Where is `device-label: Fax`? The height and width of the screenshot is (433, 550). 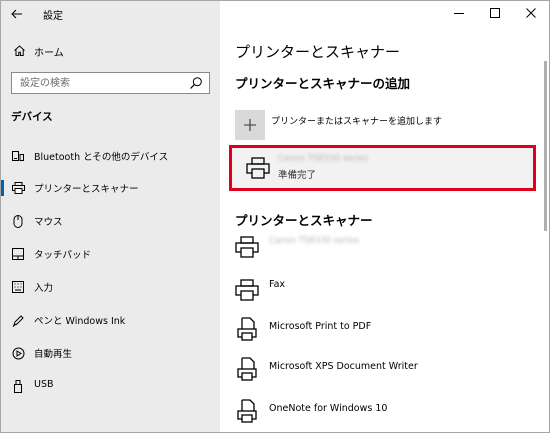
device-label: Fax is located at coordinates (277, 284).